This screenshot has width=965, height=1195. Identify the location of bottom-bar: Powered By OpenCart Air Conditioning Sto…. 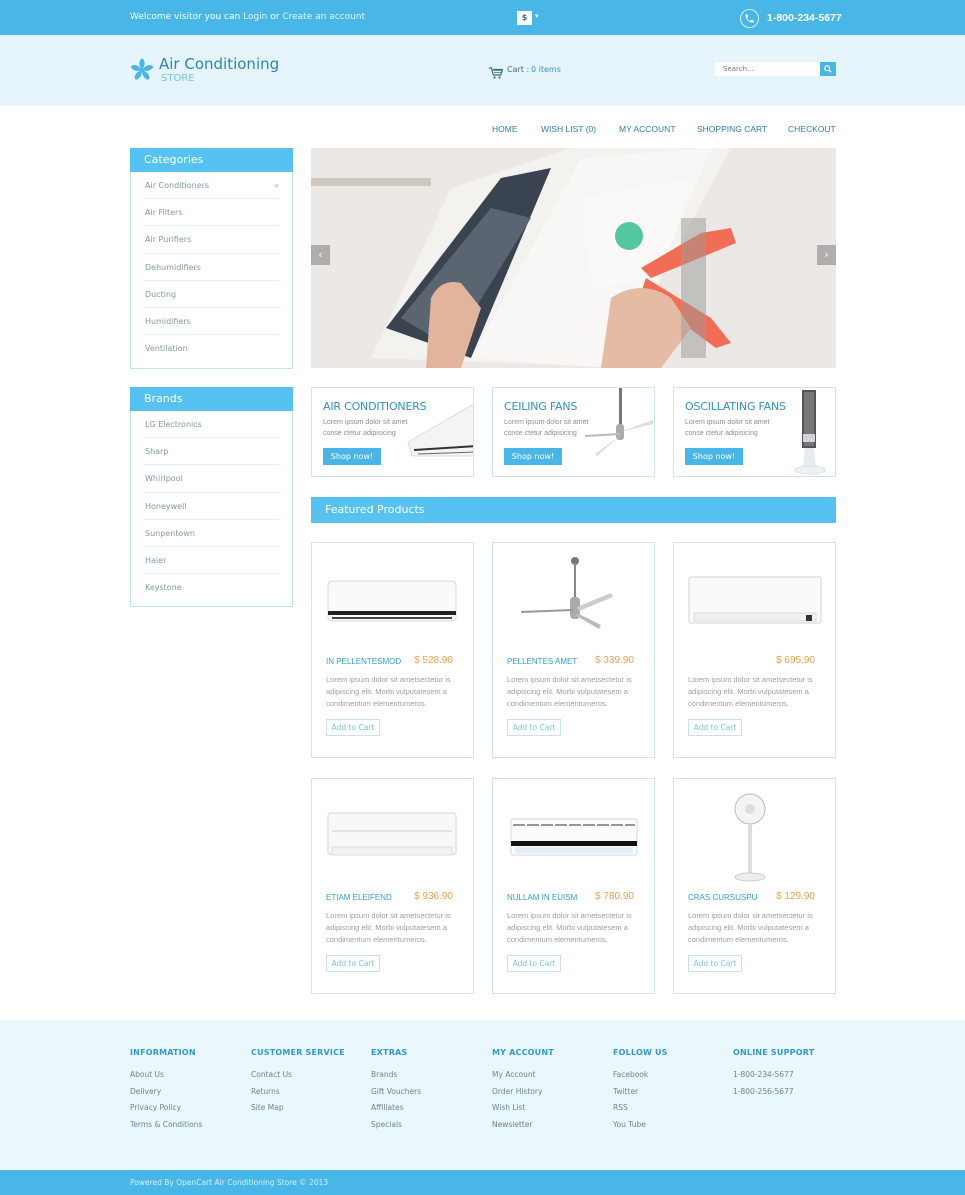
(482, 1182).